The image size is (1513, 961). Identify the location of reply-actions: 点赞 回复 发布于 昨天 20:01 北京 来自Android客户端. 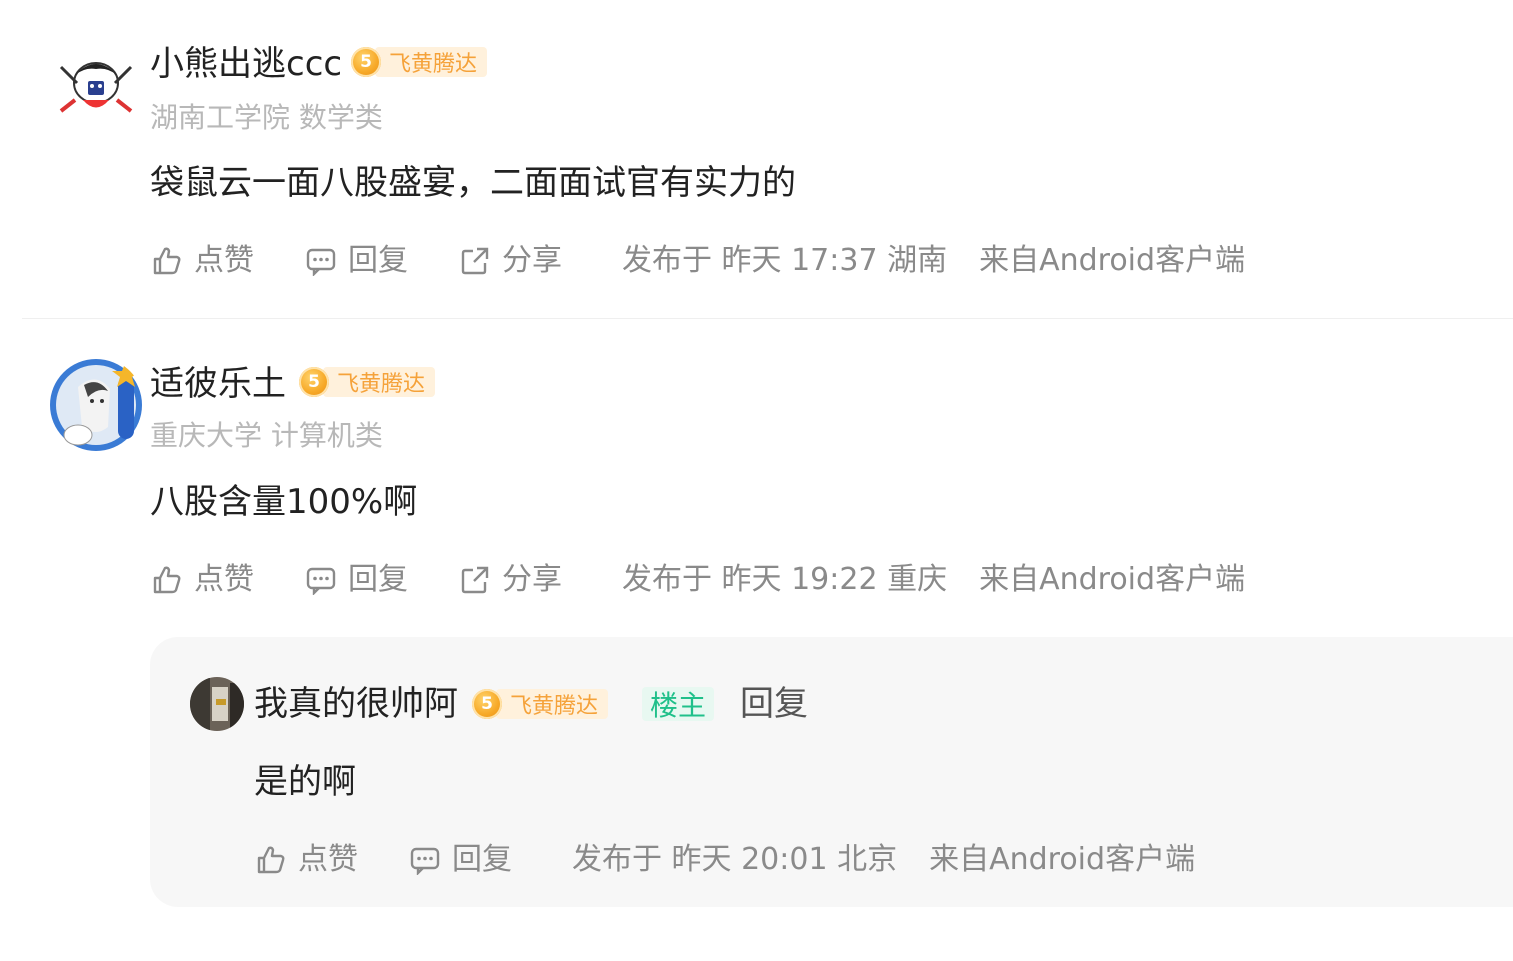
(725, 860).